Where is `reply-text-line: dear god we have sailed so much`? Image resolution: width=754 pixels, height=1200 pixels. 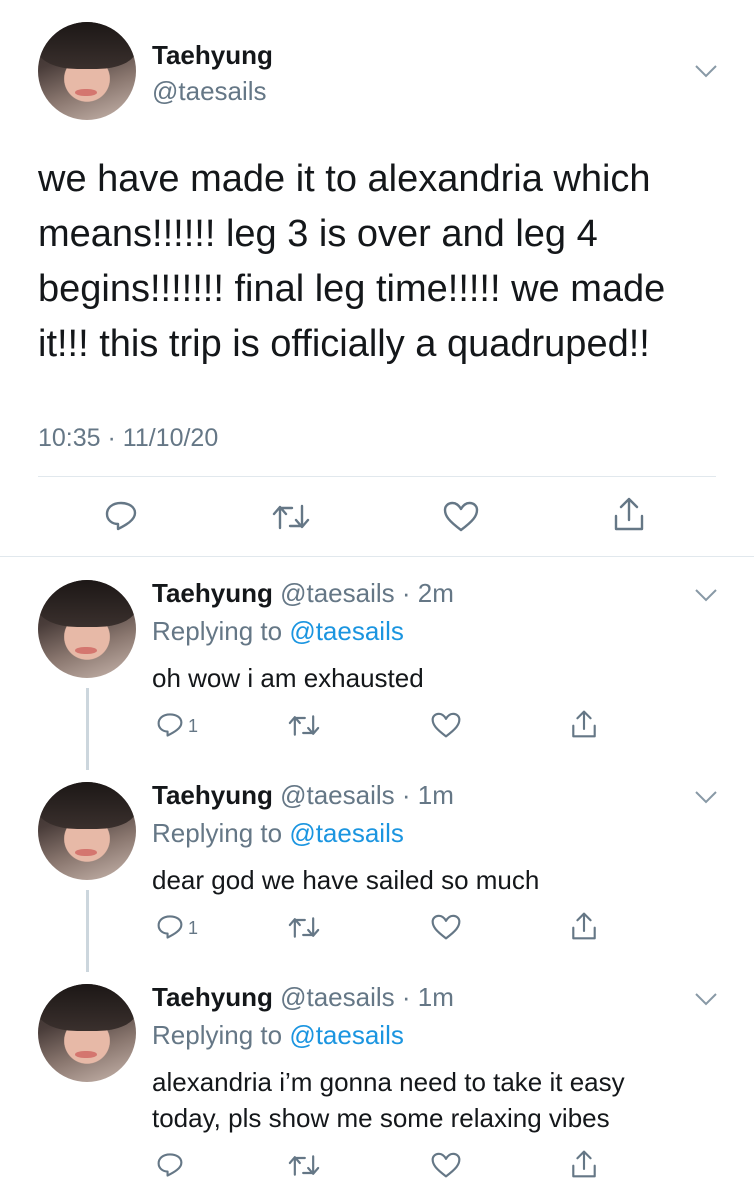
reply-text-line: dear god we have sailed so much is located at coordinates (346, 880).